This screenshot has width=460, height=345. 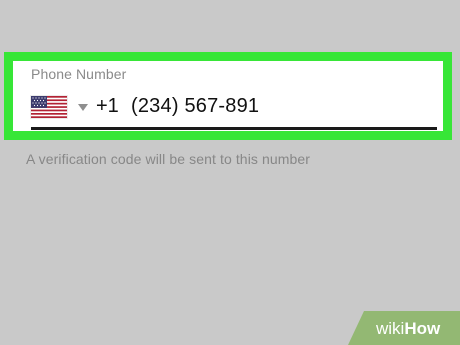 What do you see at coordinates (195, 106) in the screenshot?
I see `phone-number-value: (234) 567-891` at bounding box center [195, 106].